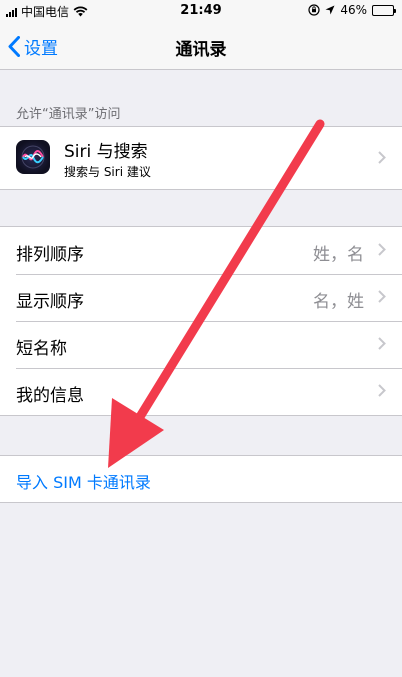  What do you see at coordinates (83, 481) in the screenshot?
I see `import-sim-contacts-button: 导入 SIM 卡通讯录` at bounding box center [83, 481].